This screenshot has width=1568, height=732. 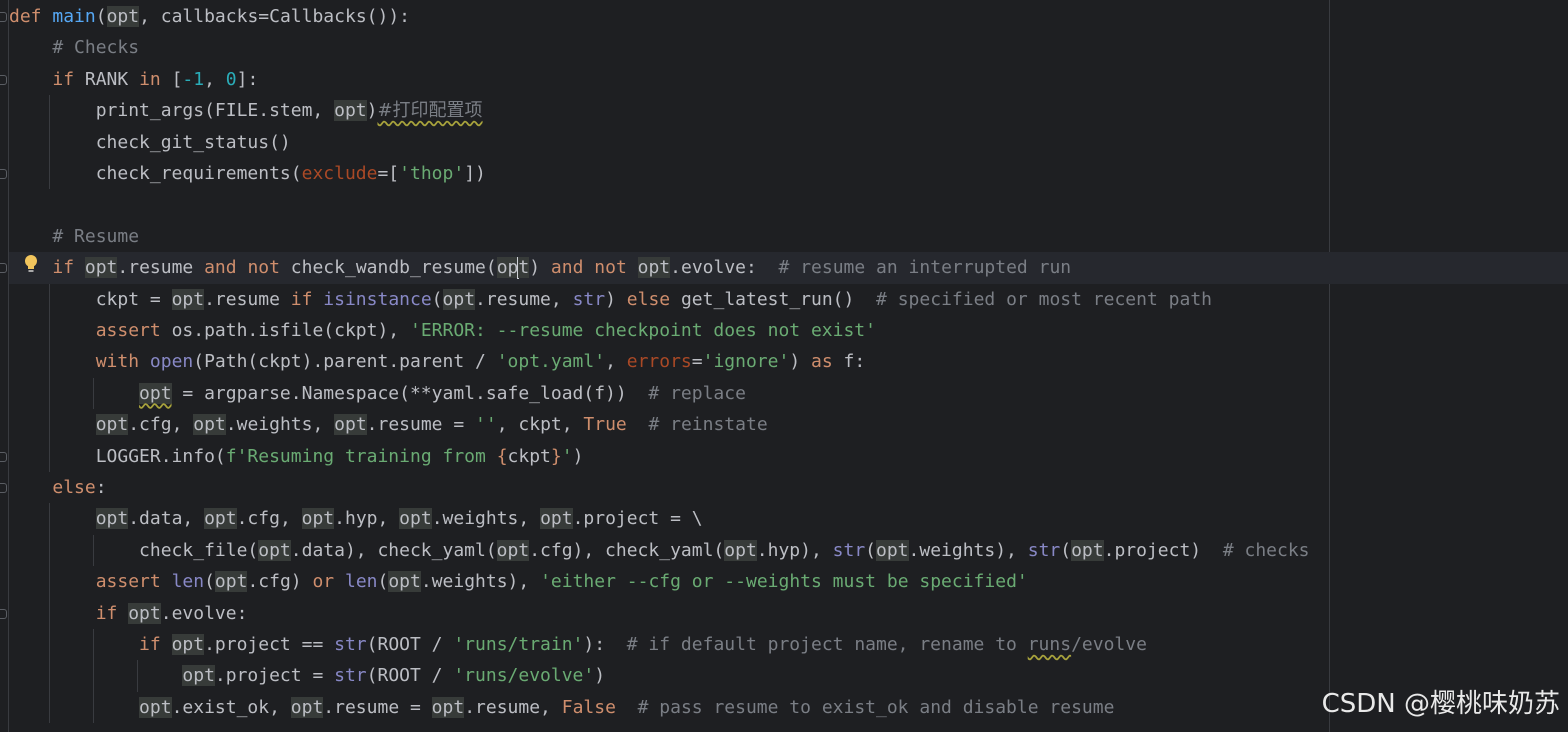 What do you see at coordinates (31, 16) in the screenshot?
I see `code-token: def` at bounding box center [31, 16].